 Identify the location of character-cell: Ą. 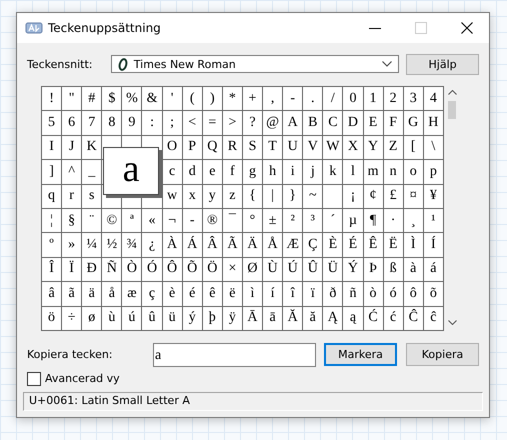
(333, 318).